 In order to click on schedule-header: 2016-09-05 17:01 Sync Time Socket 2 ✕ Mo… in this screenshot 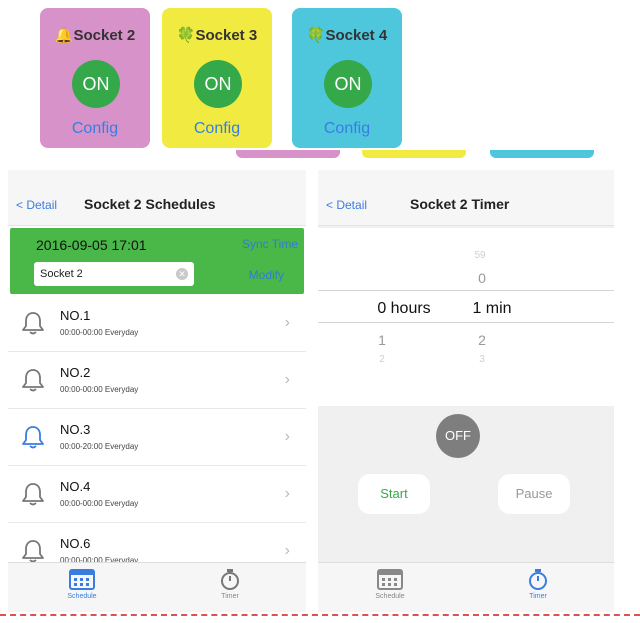, I will do `click(157, 261)`.